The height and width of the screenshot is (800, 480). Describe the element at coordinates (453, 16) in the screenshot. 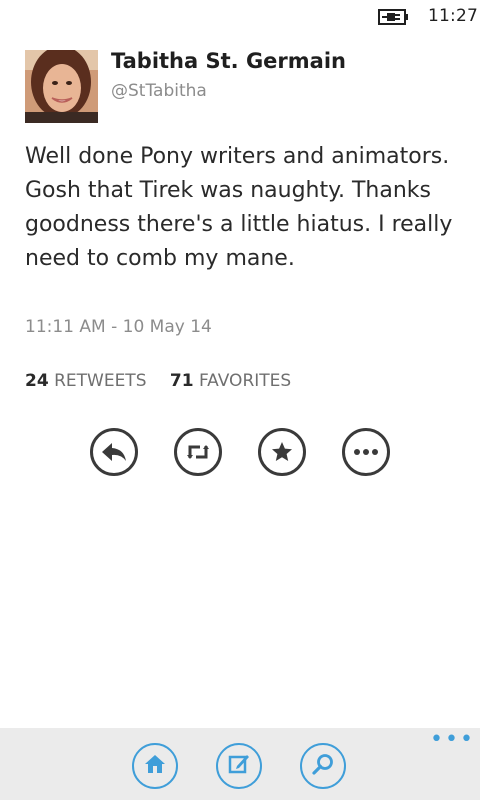

I see `status-time: 11:27` at that location.